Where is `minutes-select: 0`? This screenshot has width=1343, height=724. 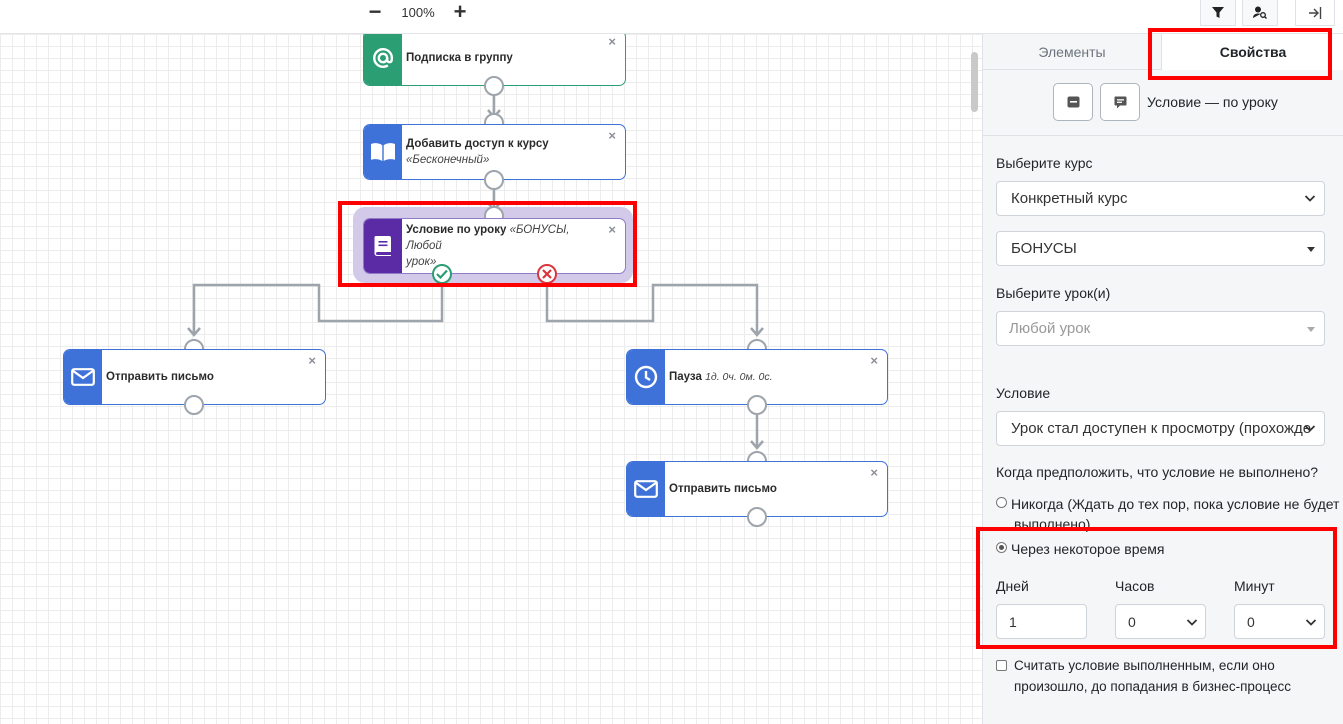
minutes-select: 0 is located at coordinates (1279, 621).